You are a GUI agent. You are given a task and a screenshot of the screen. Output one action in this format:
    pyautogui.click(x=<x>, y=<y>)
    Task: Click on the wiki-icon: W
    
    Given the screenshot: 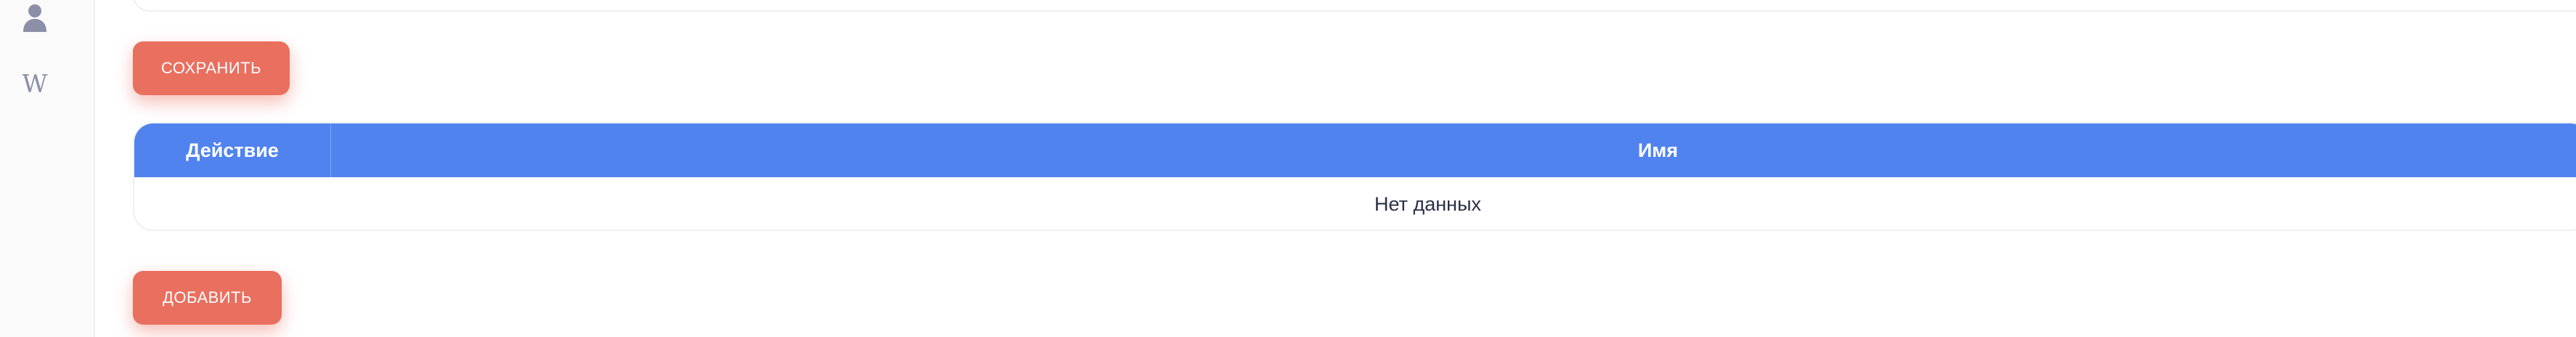 What is the action you would take?
    pyautogui.click(x=35, y=85)
    